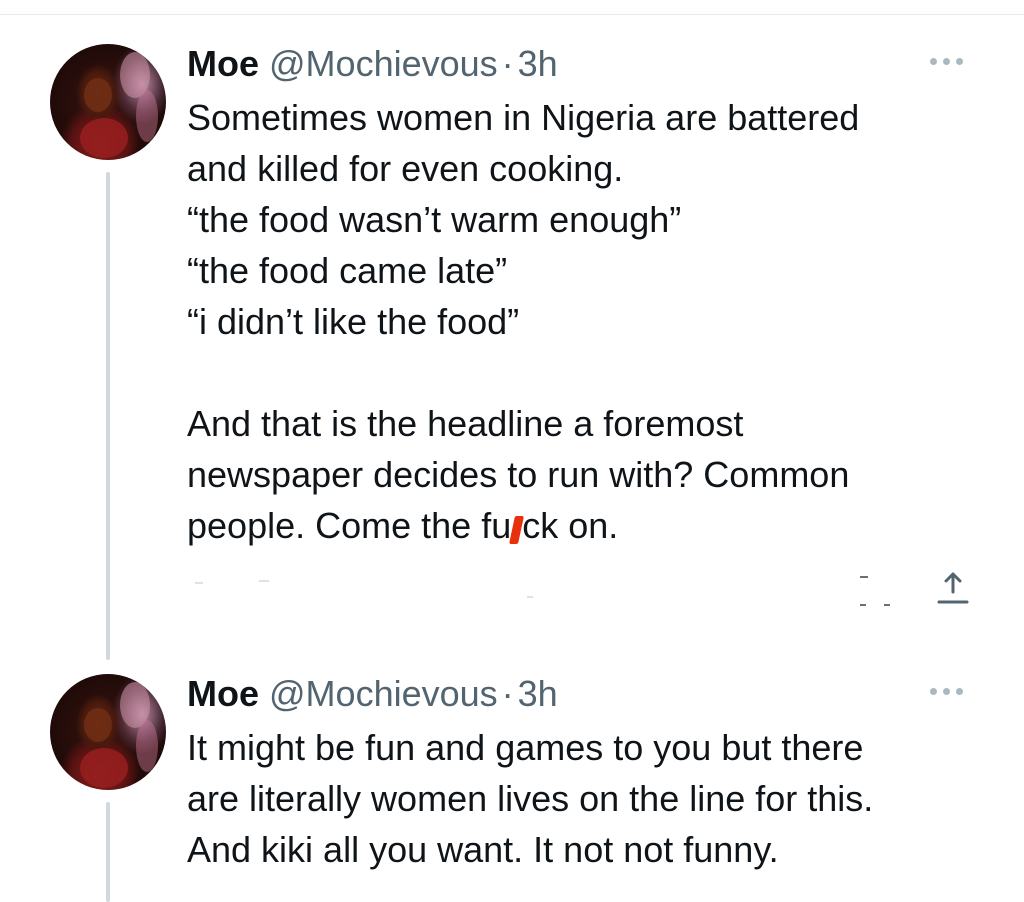  What do you see at coordinates (863, 605) in the screenshot?
I see `bookmark-icon` at bounding box center [863, 605].